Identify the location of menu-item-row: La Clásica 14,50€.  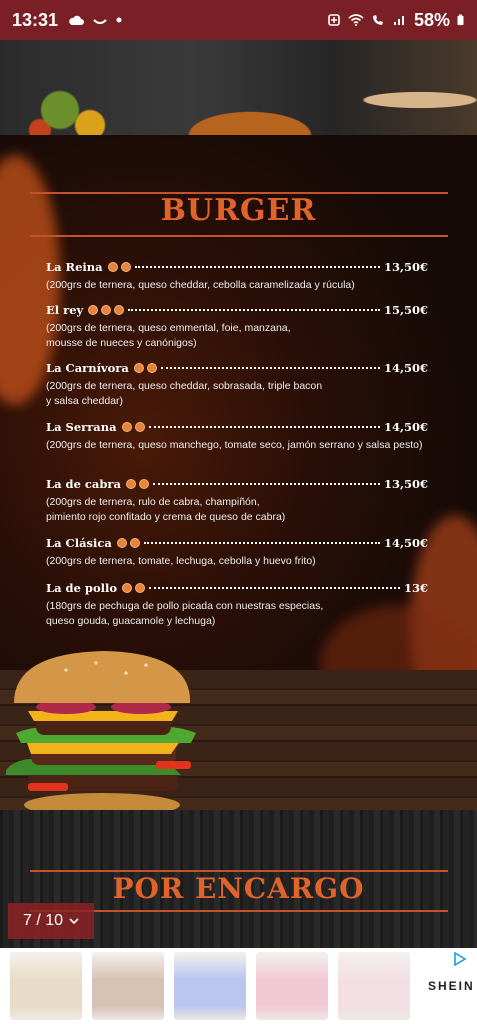
(237, 543).